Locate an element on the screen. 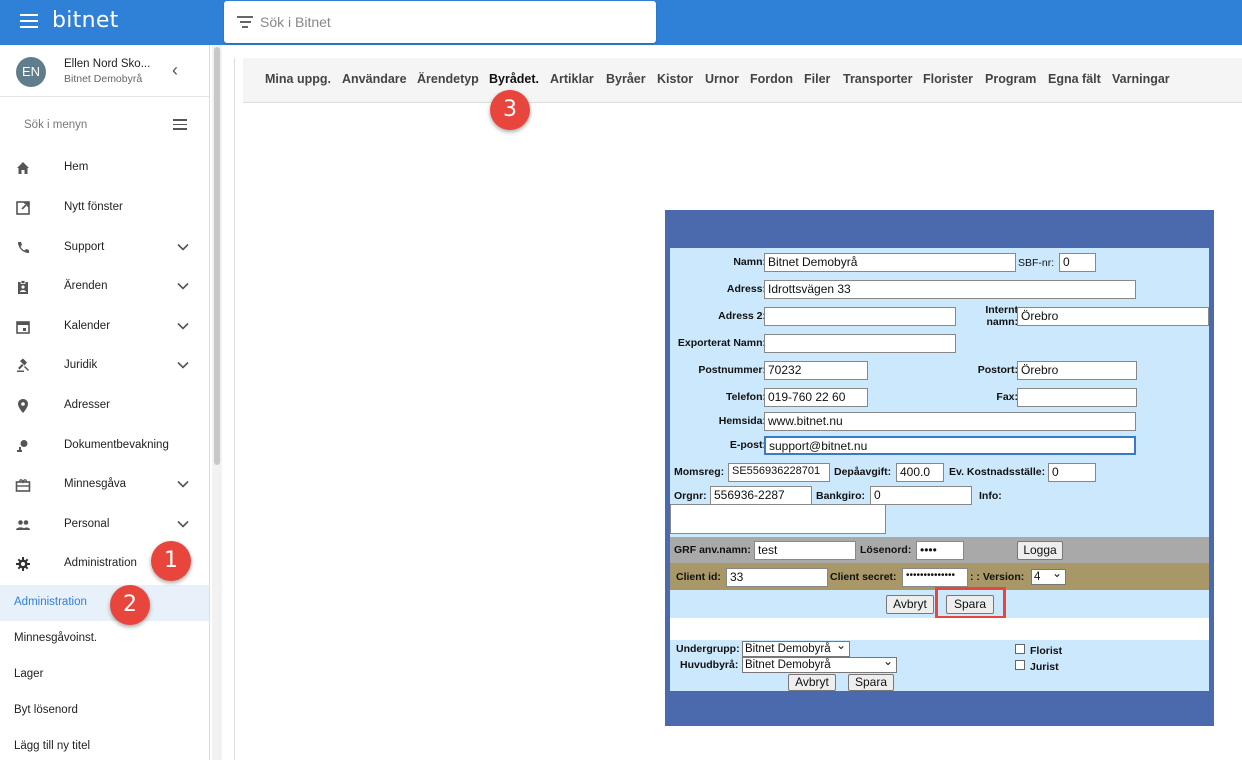 The width and height of the screenshot is (1242, 760). undergrupp-label: Undergrupp: is located at coordinates (708, 649).